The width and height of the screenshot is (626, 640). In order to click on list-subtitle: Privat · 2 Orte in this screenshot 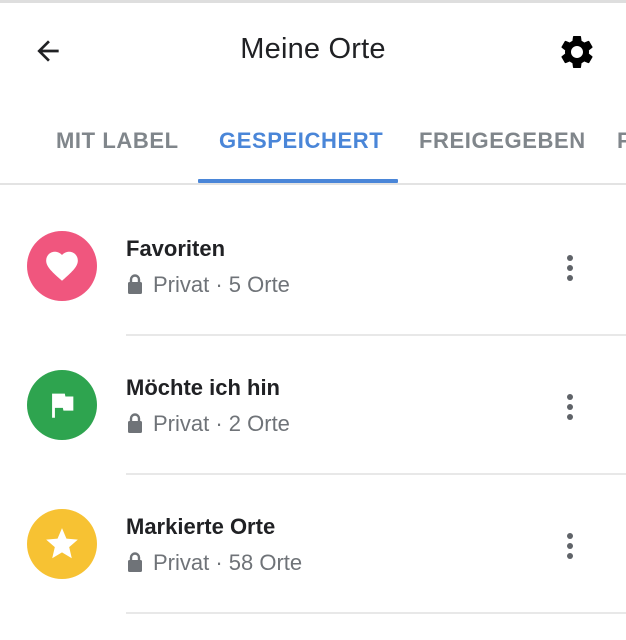, I will do `click(208, 424)`.